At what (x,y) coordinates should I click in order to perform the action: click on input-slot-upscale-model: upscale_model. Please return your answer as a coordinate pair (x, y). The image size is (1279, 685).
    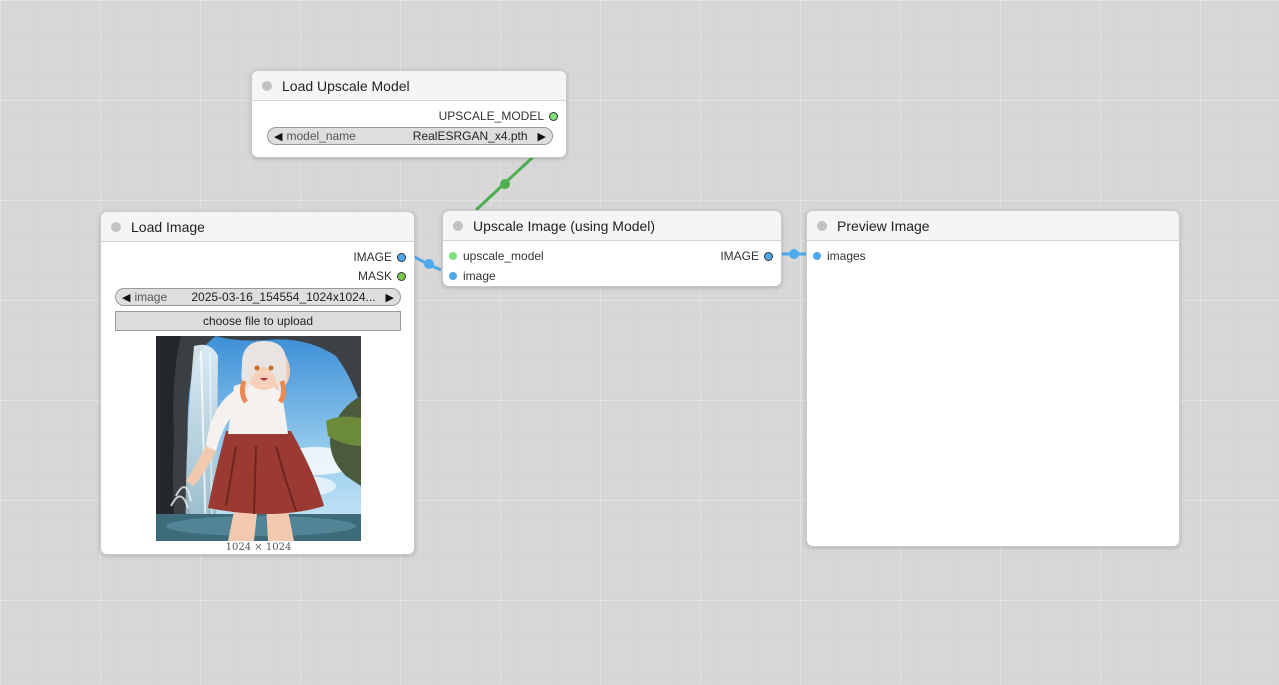
    Looking at the image, I should click on (496, 256).